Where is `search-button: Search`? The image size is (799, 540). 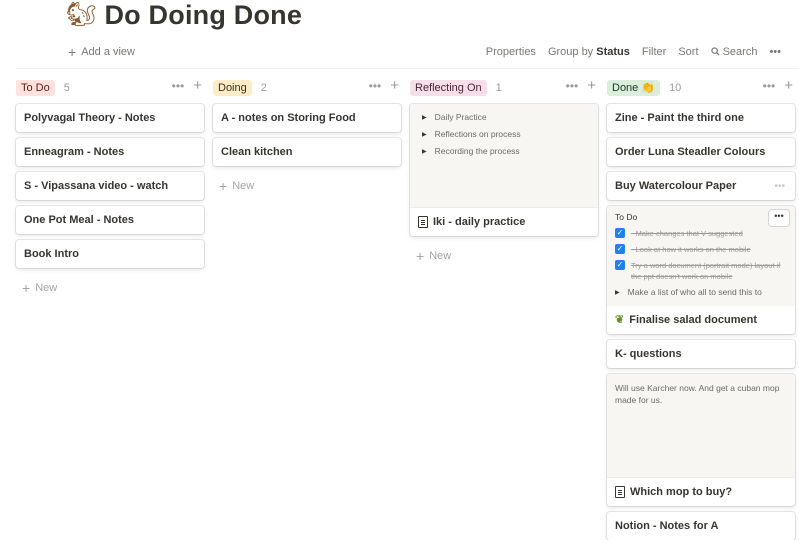 search-button: Search is located at coordinates (734, 52).